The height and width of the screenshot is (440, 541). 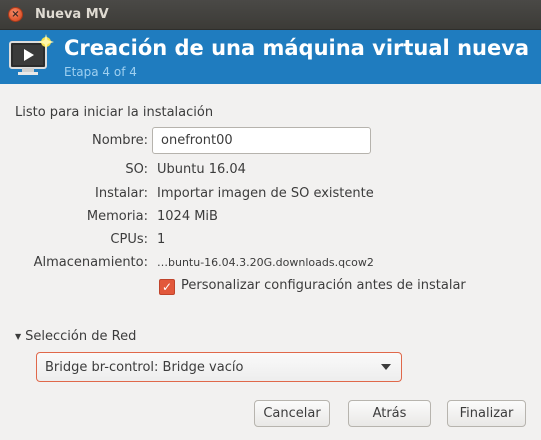 I want to click on cpus-value: 1, so click(x=161, y=239).